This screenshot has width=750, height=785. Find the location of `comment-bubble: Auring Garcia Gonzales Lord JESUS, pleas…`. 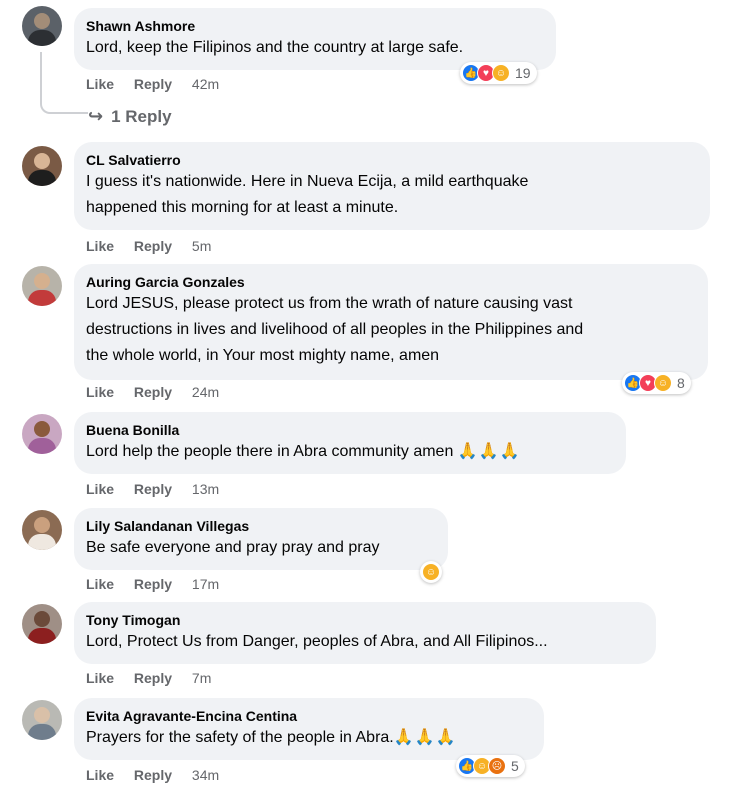

comment-bubble: Auring Garcia Gonzales Lord JESUS, pleas… is located at coordinates (391, 322).